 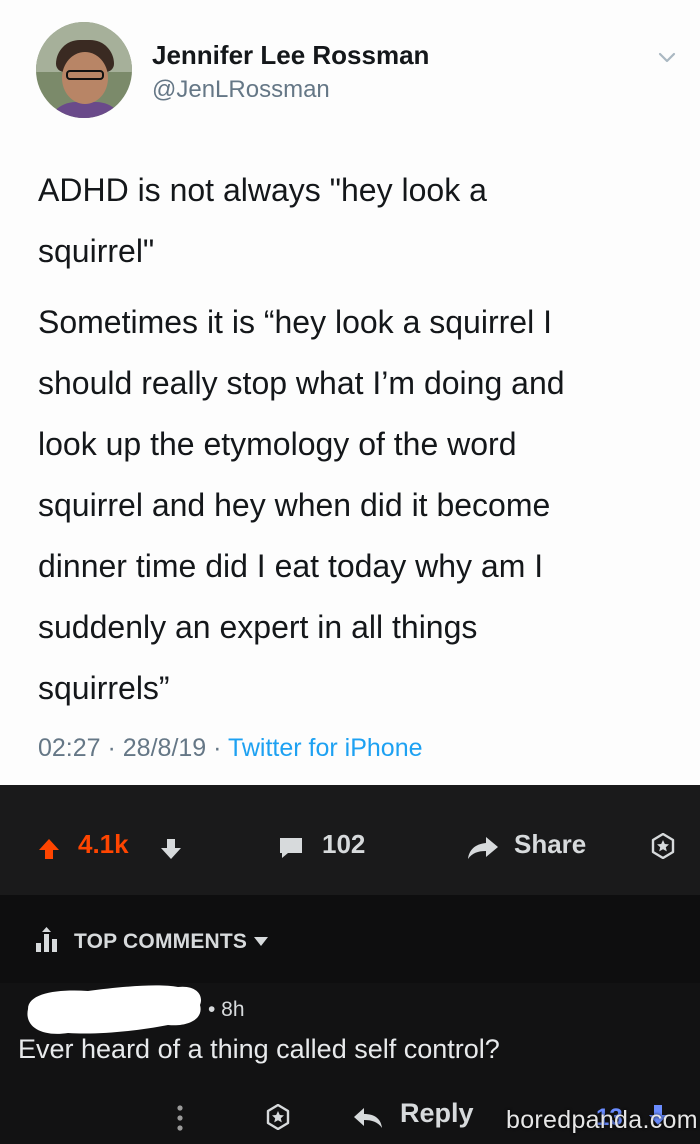 I want to click on upvote-arrow-icon, so click(x=49, y=849).